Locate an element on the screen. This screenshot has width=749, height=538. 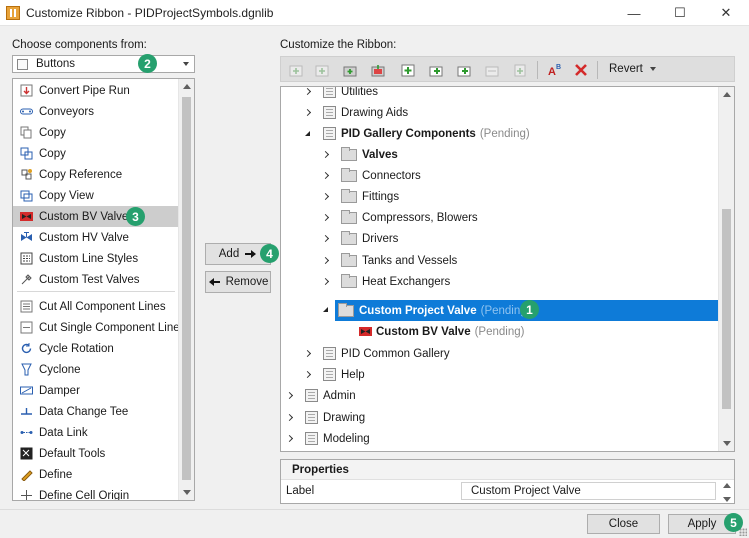
tree-item: Heat Exchangers is located at coordinates (386, 281).